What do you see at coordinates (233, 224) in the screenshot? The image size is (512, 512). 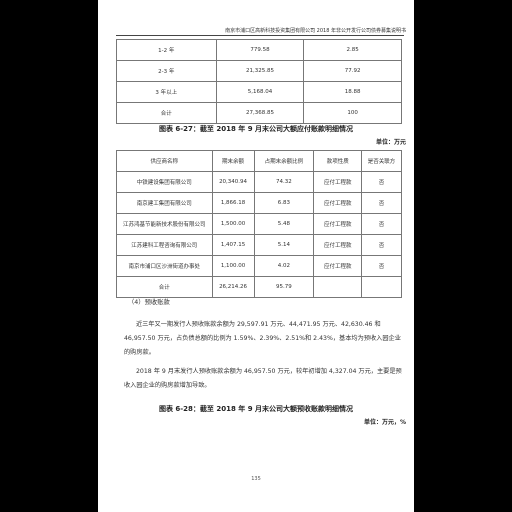 I see `table-cell: 1,500.00` at bounding box center [233, 224].